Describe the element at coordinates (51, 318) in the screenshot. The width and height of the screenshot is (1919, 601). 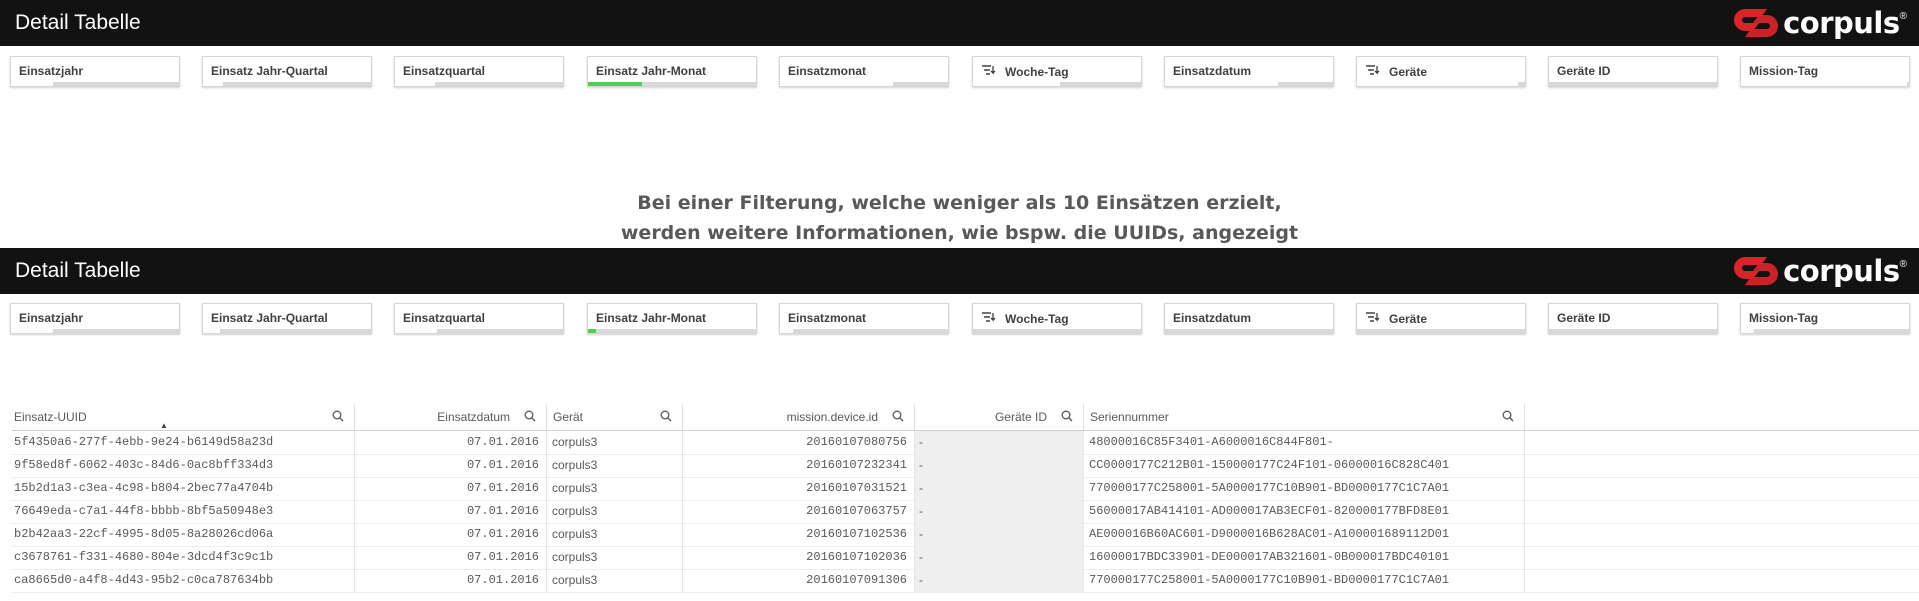
I see `filter-label-text: Einsatzjahr` at that location.